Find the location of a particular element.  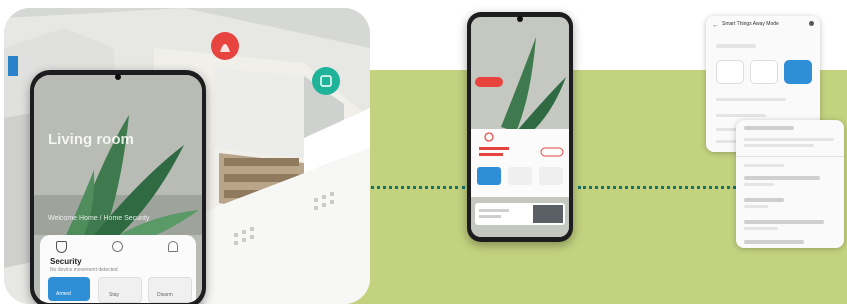

security-card-subtitle: No device movement detected is located at coordinates (84, 270).